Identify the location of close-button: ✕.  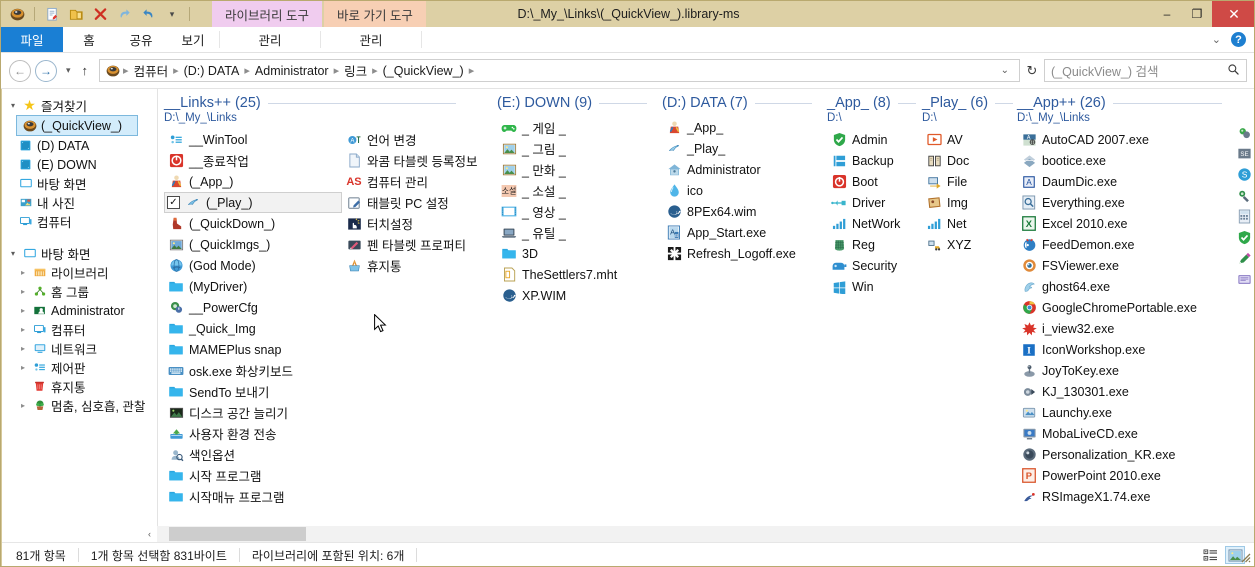
(1233, 14).